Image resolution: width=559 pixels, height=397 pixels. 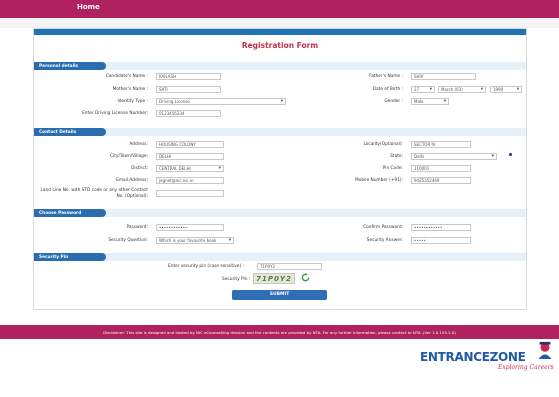 I want to click on email-input: jagnet@nic.nic.in, so click(x=190, y=180).